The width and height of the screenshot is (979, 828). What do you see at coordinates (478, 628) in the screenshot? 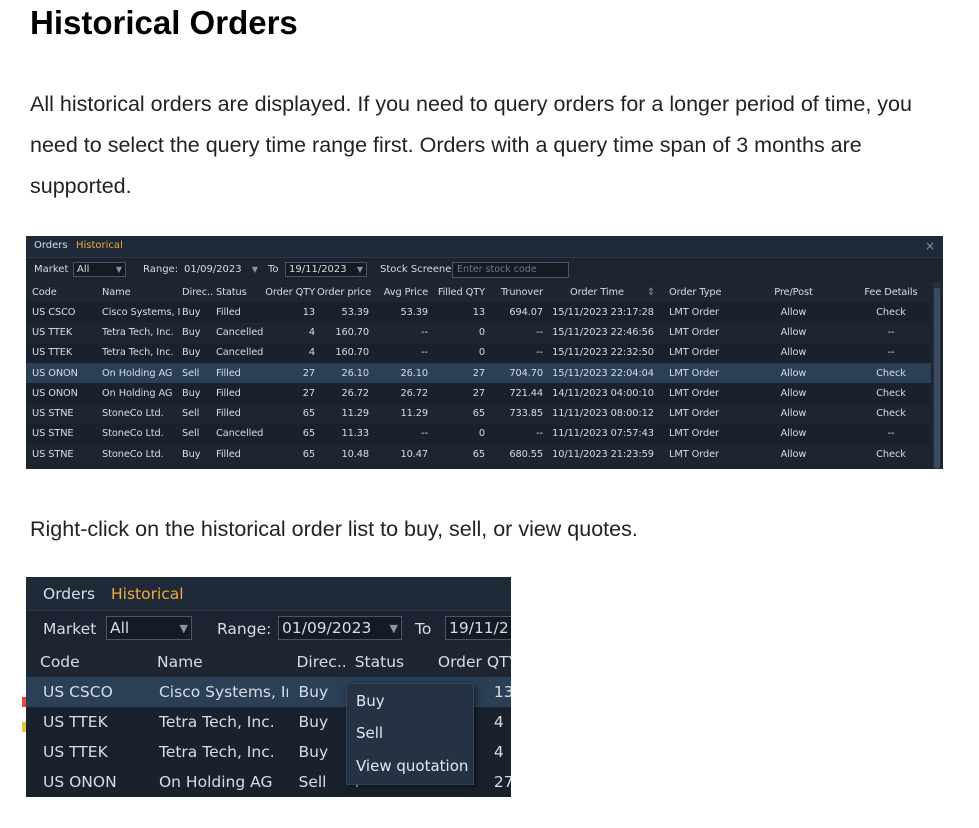
I see `range-to-select: 19/11/2` at bounding box center [478, 628].